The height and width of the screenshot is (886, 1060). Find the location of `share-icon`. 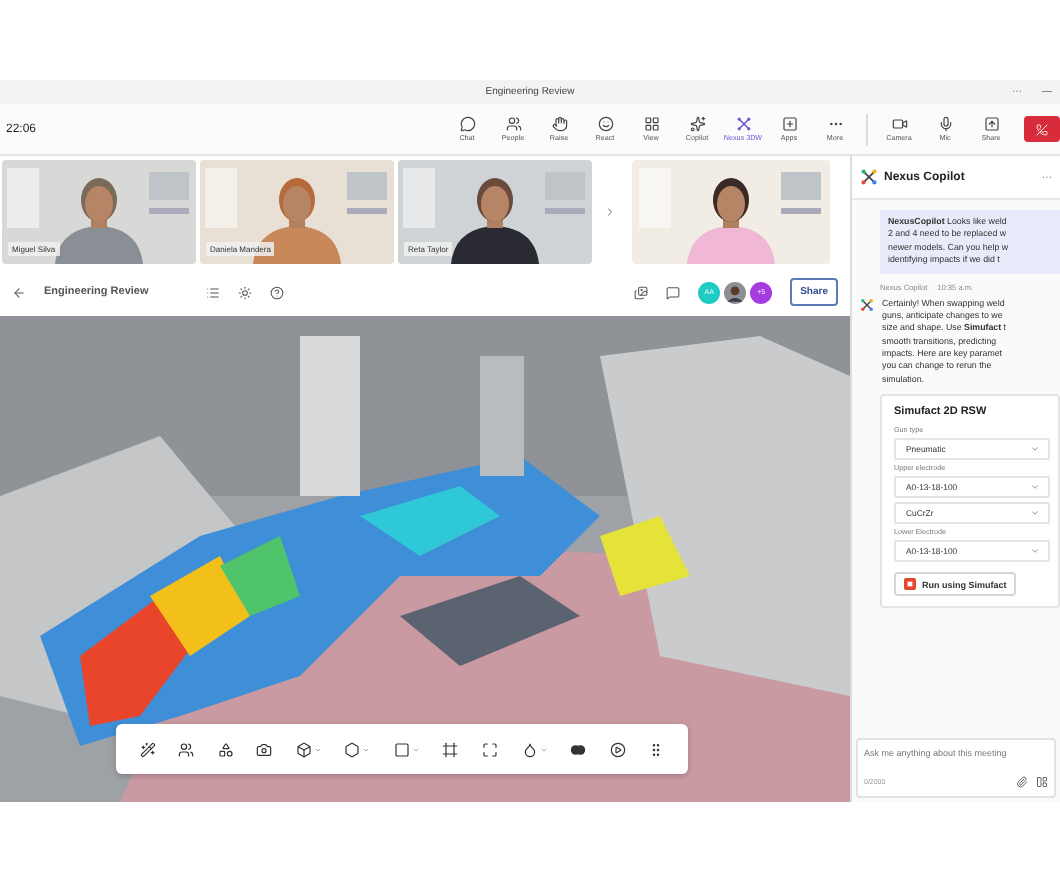

share-icon is located at coordinates (991, 124).